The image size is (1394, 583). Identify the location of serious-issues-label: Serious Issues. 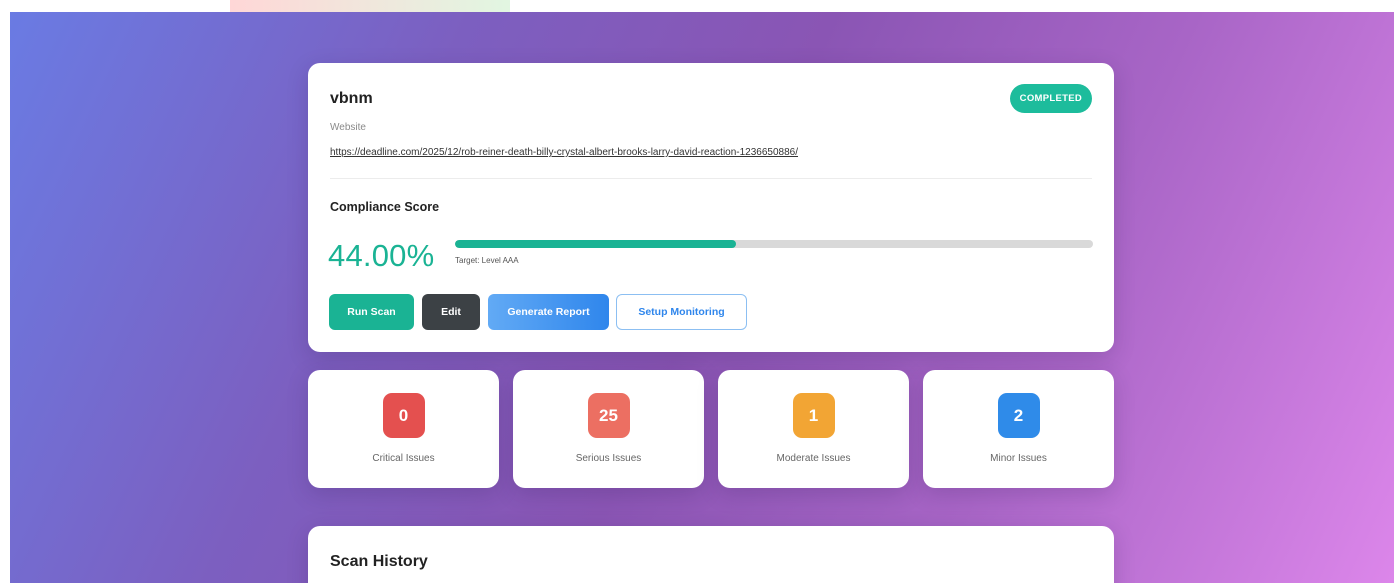
(608, 458).